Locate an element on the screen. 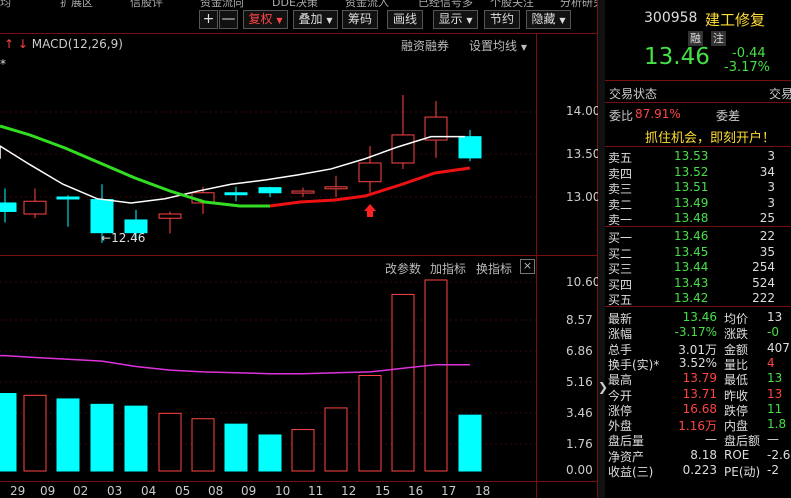 Image resolution: width=791 pixels, height=498 pixels. price-change: -0.44 is located at coordinates (749, 53).